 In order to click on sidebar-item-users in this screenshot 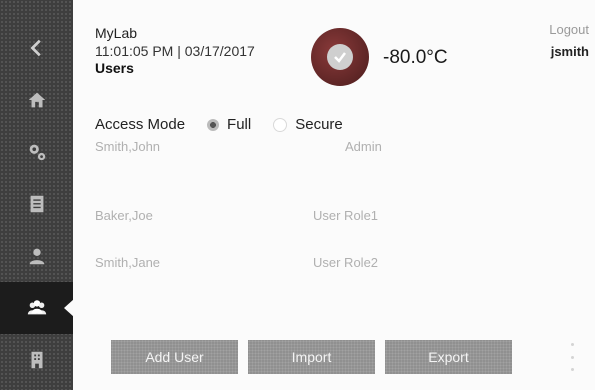, I will do `click(37, 308)`.